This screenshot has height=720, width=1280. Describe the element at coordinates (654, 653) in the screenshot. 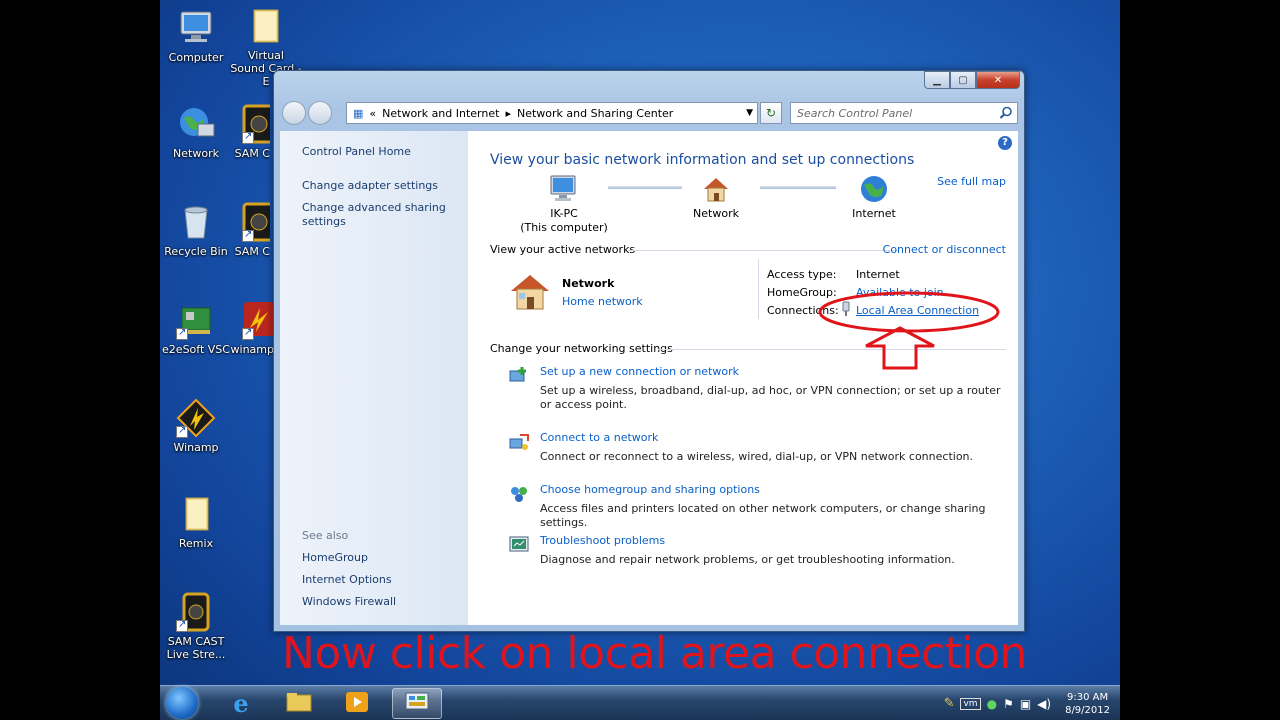

I see `tutorial-caption: Now click on local area connection` at that location.